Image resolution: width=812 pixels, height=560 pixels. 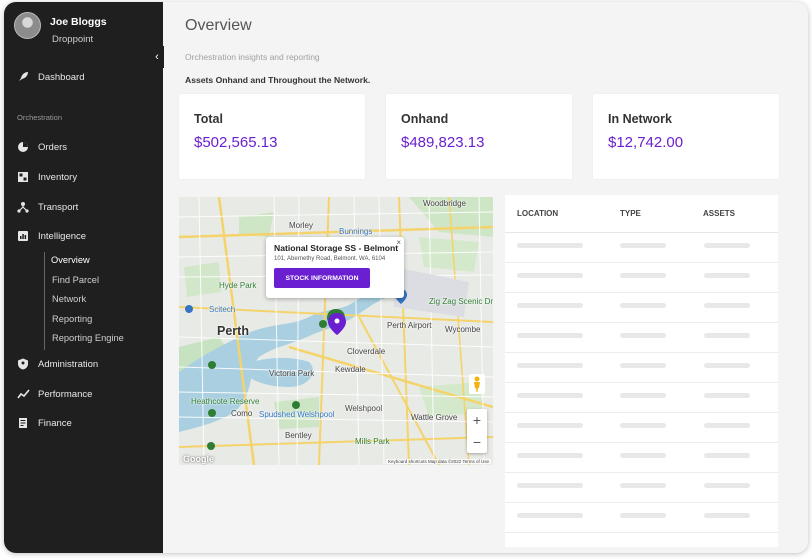 I want to click on summary-card-in-network: In Network $12,742.00, so click(x=686, y=136).